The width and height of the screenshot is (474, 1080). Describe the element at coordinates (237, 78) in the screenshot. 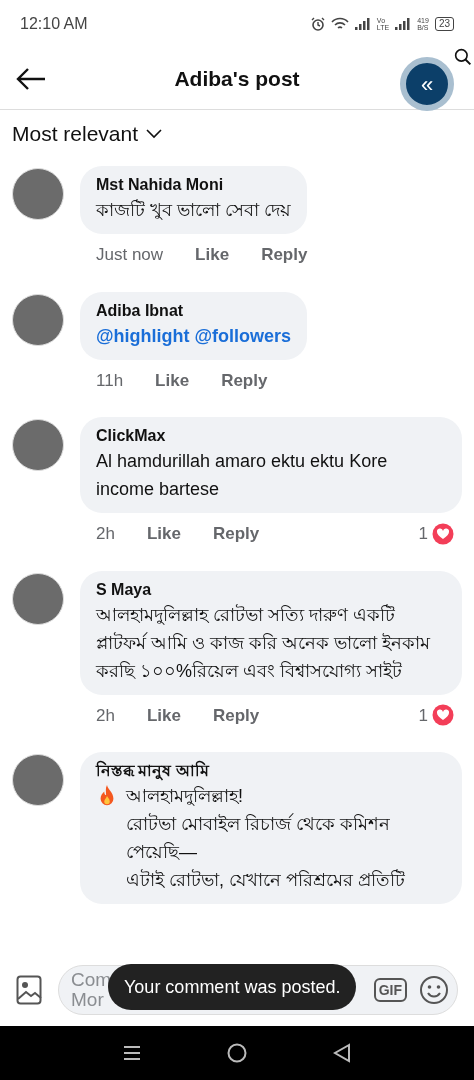

I see `page-title: Adiba's post` at that location.